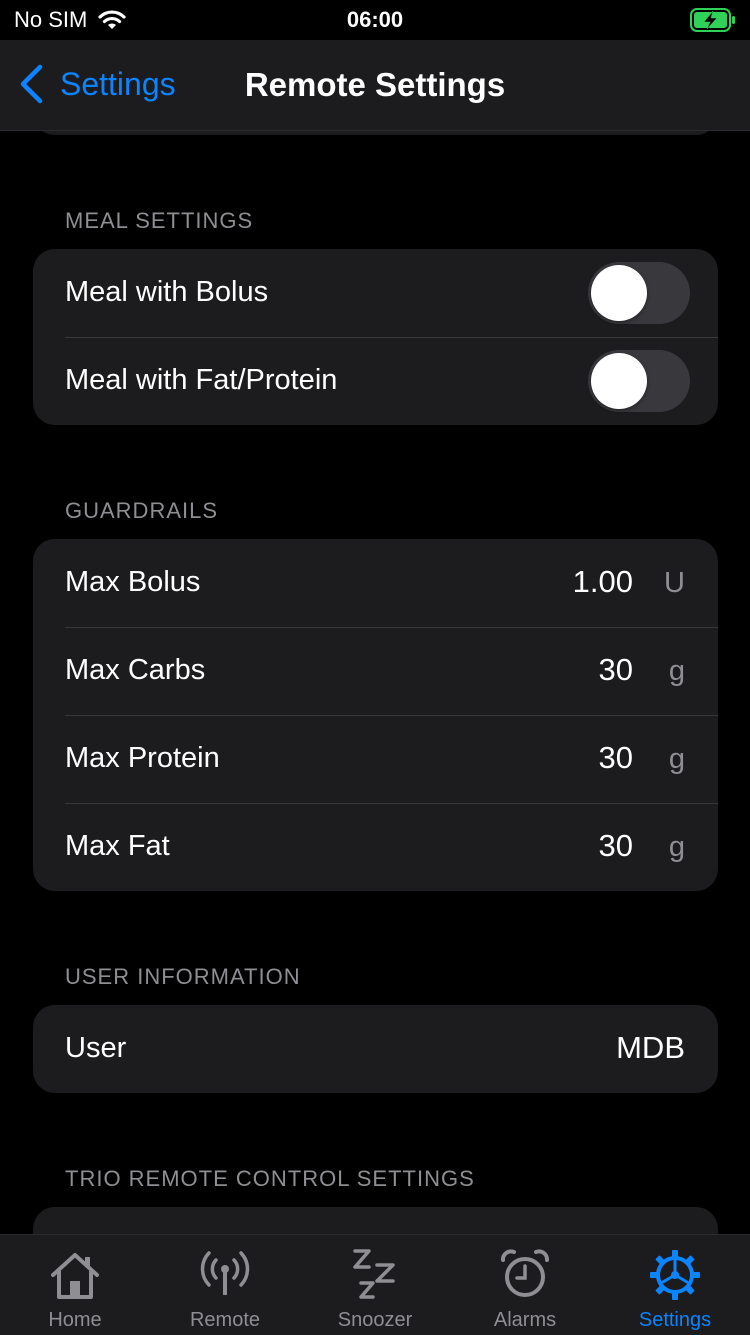 Image resolution: width=750 pixels, height=1335 pixels. I want to click on tab-snoozer-label: Snoozer, so click(375, 1320).